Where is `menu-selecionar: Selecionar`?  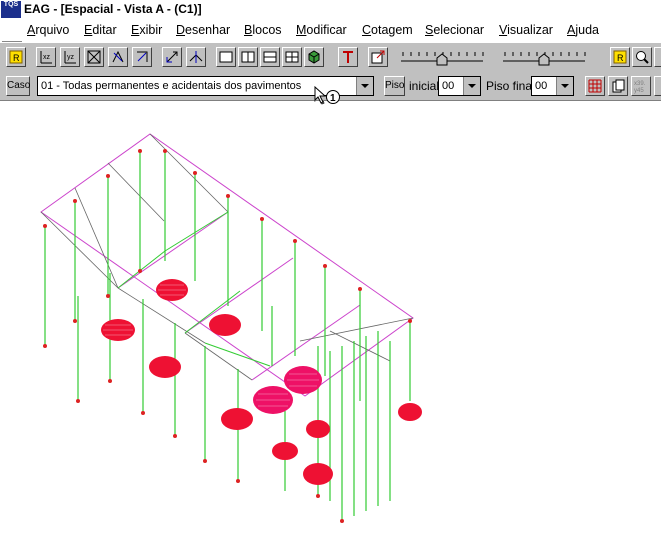 menu-selecionar: Selecionar is located at coordinates (454, 30).